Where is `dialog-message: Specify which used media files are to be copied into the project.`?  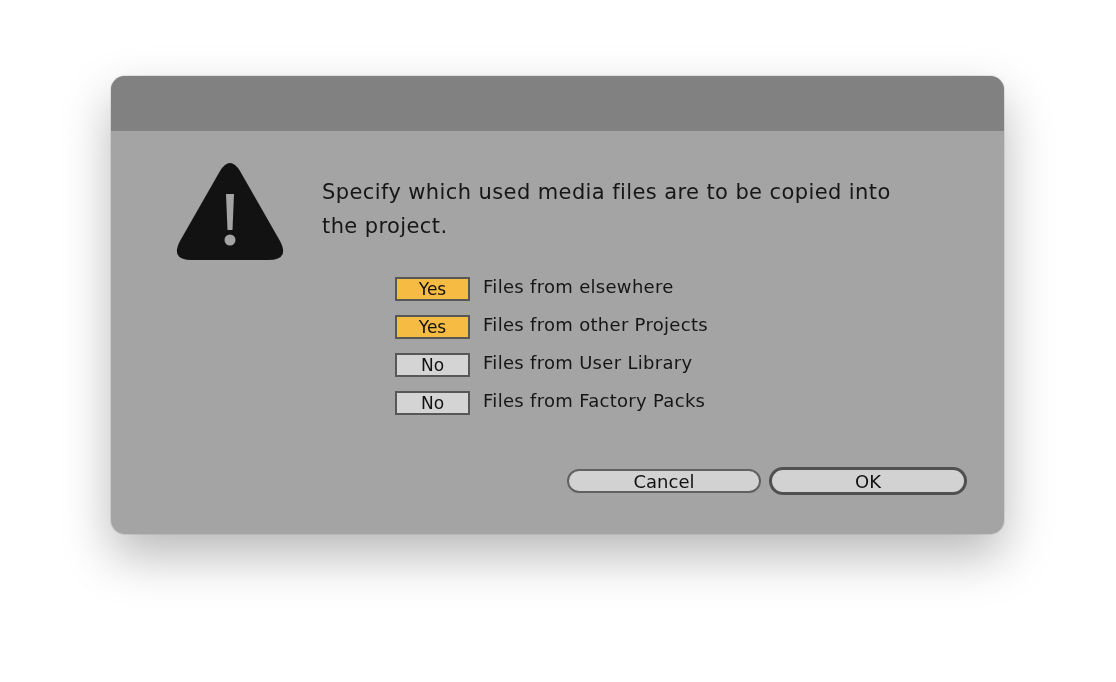
dialog-message: Specify which used media files are to be copied into the project. is located at coordinates (607, 209).